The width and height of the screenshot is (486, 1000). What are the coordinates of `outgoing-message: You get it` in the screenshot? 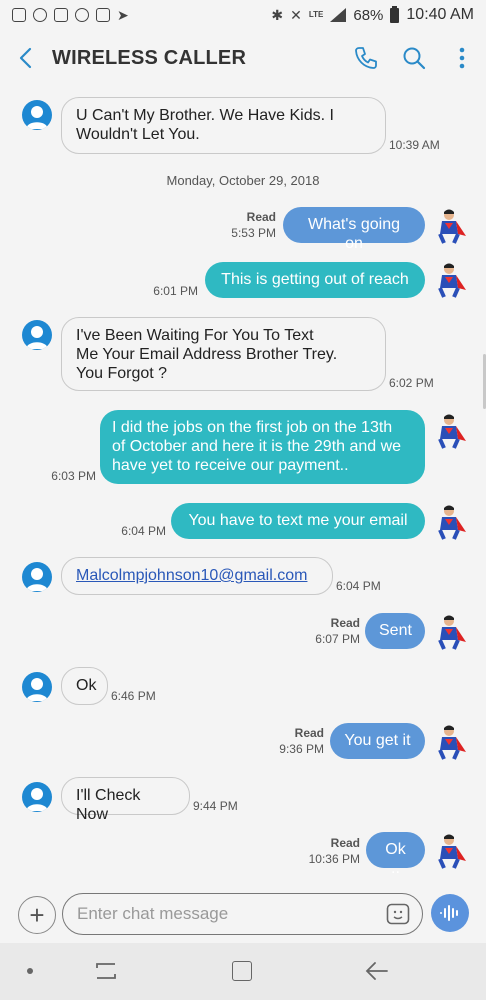 It's located at (377, 741).